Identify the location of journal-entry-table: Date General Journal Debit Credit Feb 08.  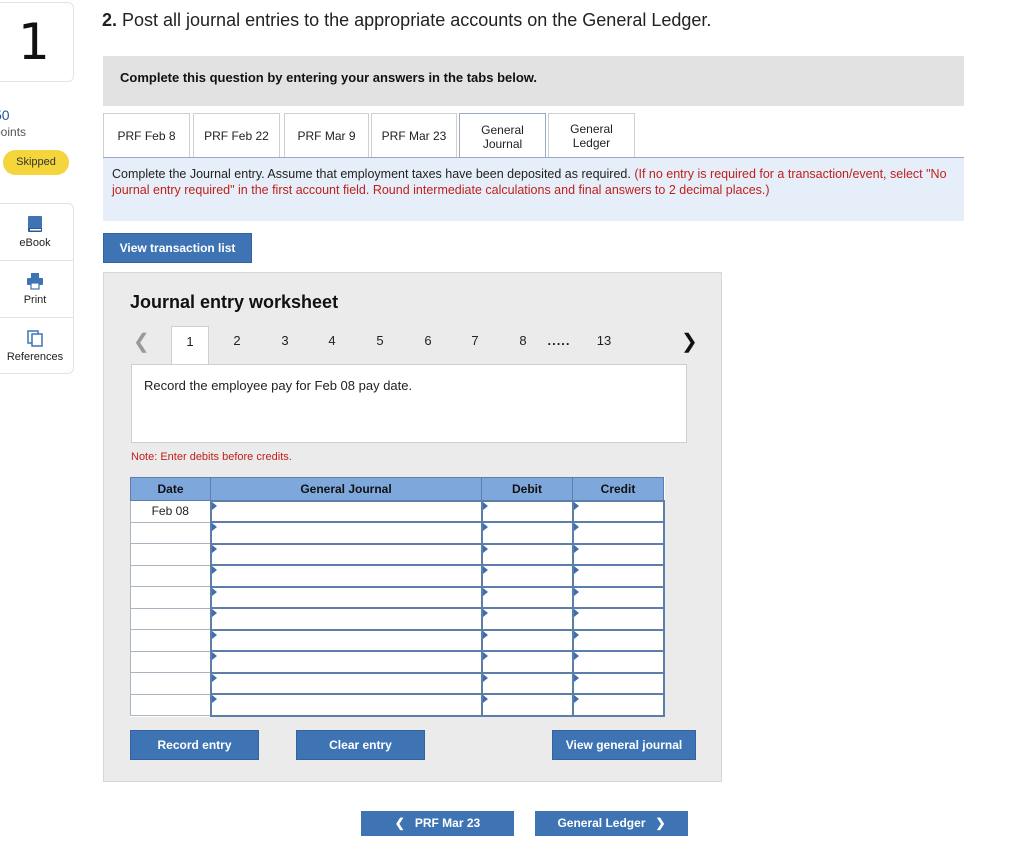
(397, 597).